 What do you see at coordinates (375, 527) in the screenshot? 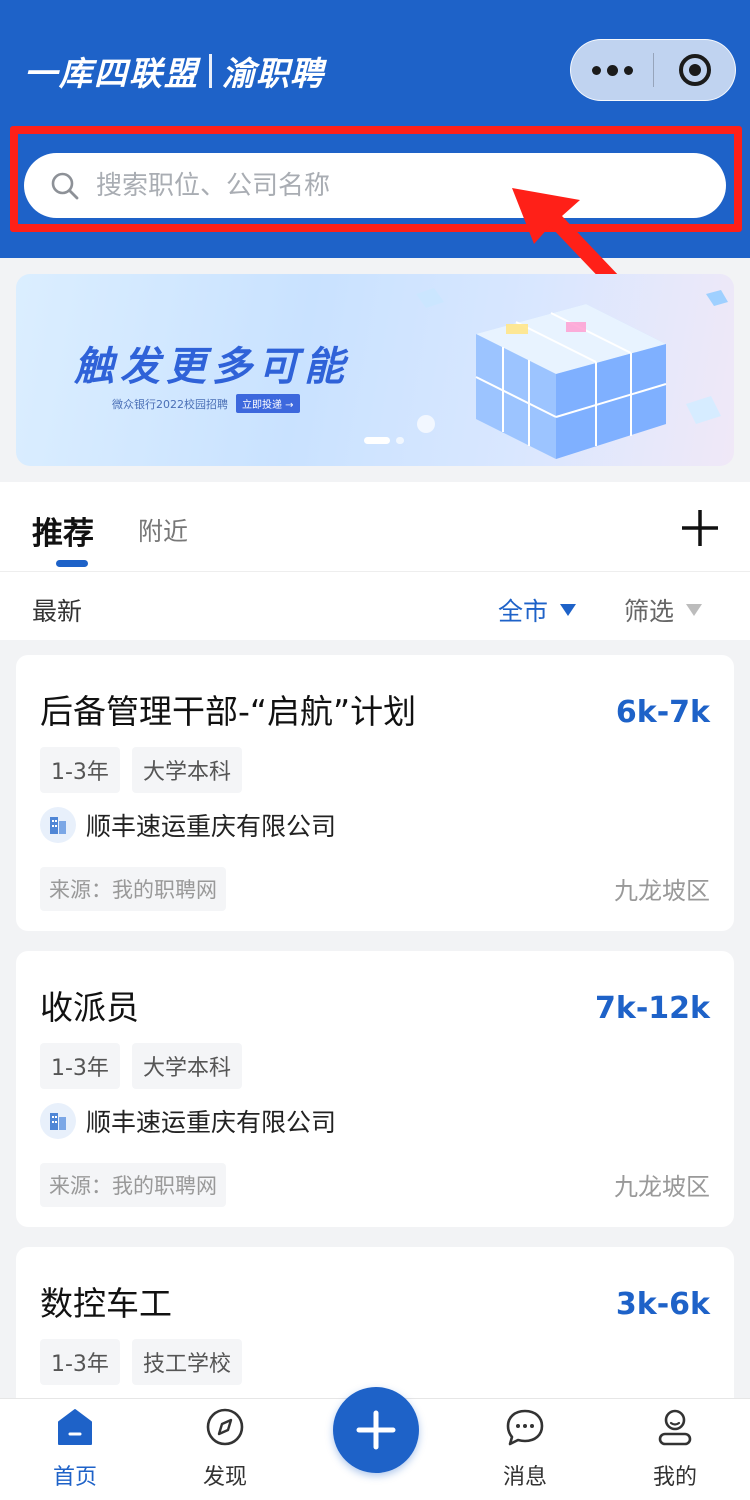
I see `feed-tabs: 推荐 附近` at bounding box center [375, 527].